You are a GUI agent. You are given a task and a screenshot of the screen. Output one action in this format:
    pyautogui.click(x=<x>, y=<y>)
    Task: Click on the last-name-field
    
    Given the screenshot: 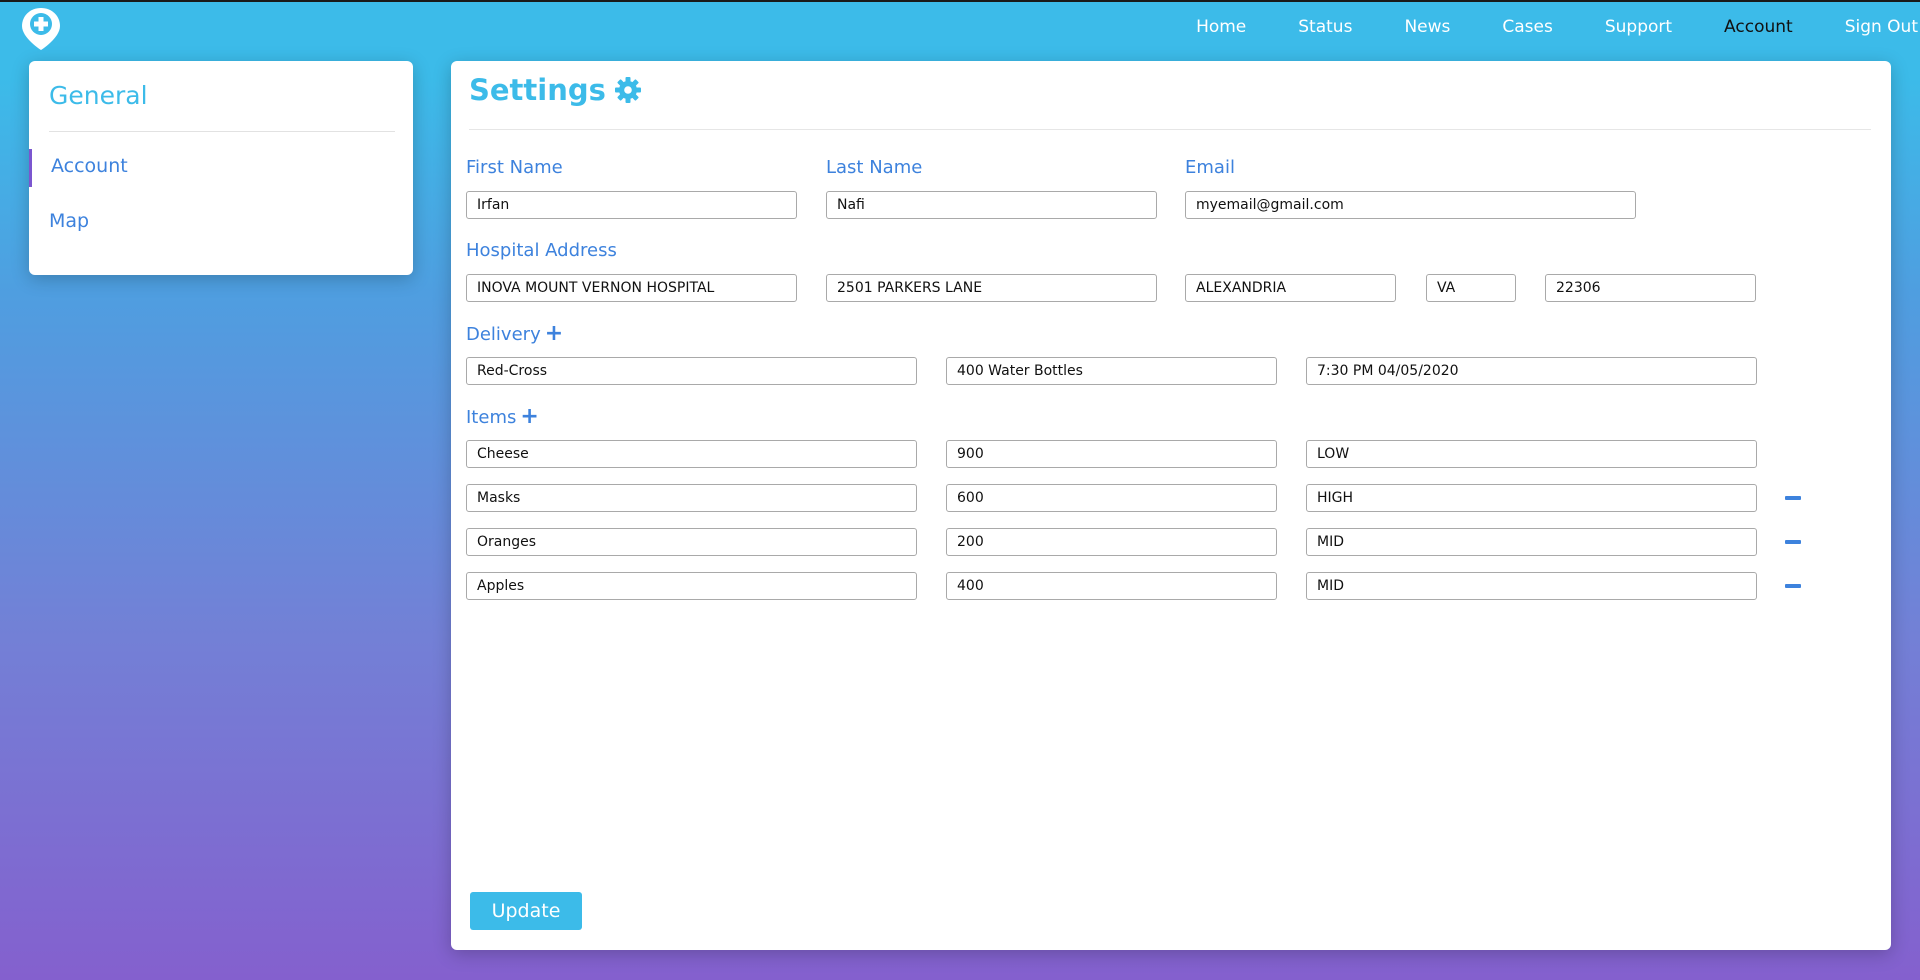 What is the action you would take?
    pyautogui.click(x=991, y=205)
    